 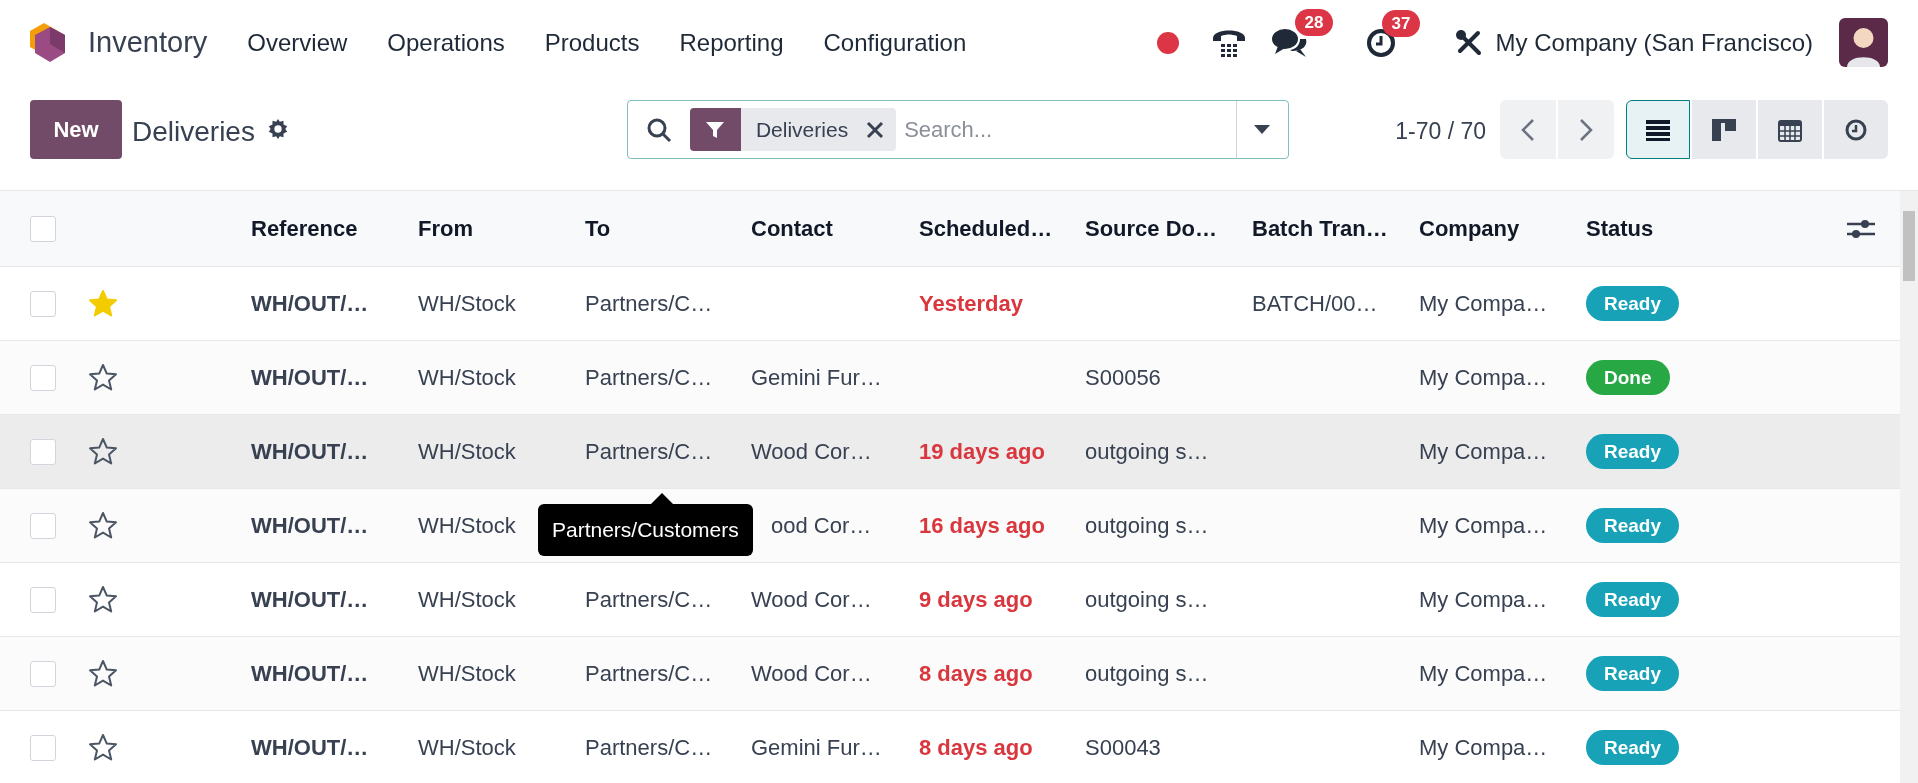 I want to click on column-header: Status, so click(x=1620, y=228).